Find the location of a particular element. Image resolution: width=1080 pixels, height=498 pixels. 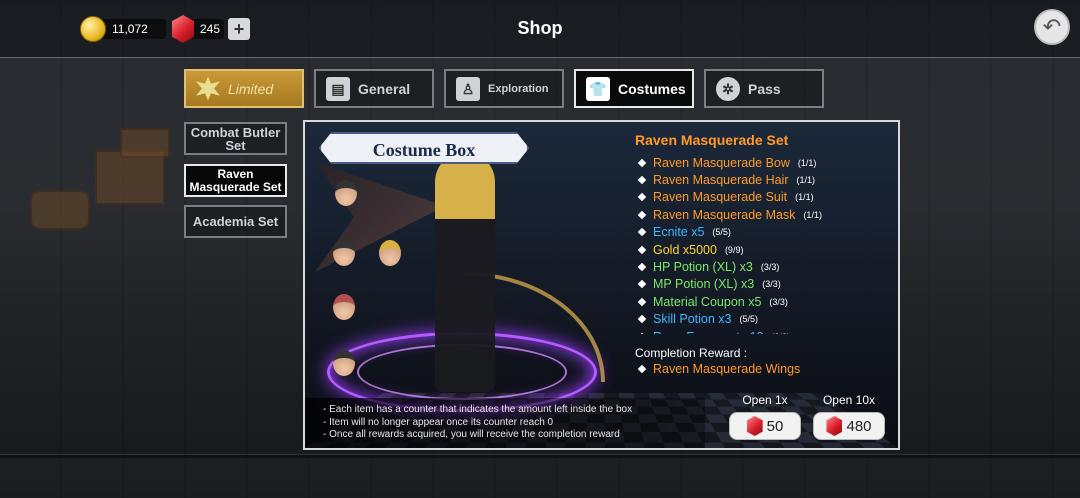

sidebar-item-combat-butler-set: Combat Butler Set is located at coordinates (235, 138).